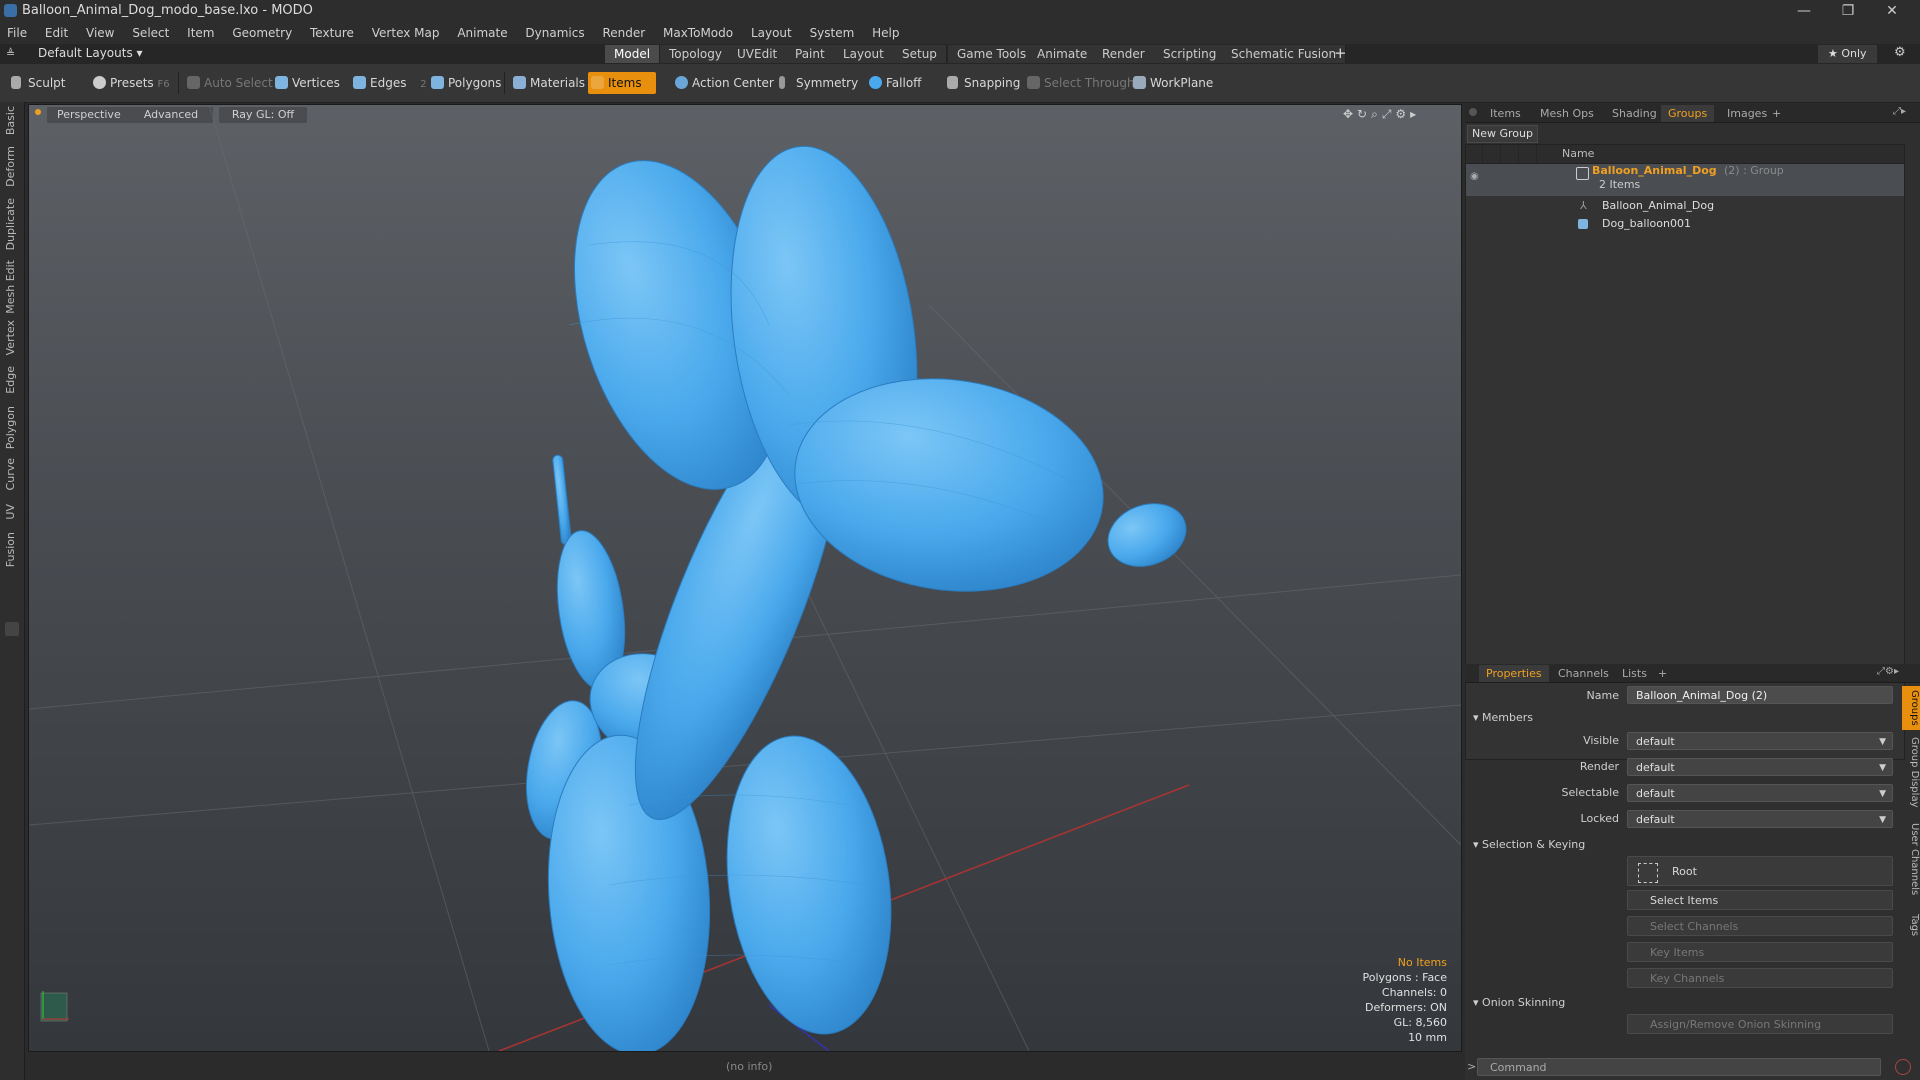 This screenshot has height=1080, width=1920. What do you see at coordinates (864, 54) in the screenshot?
I see `tab-layout: Layout` at bounding box center [864, 54].